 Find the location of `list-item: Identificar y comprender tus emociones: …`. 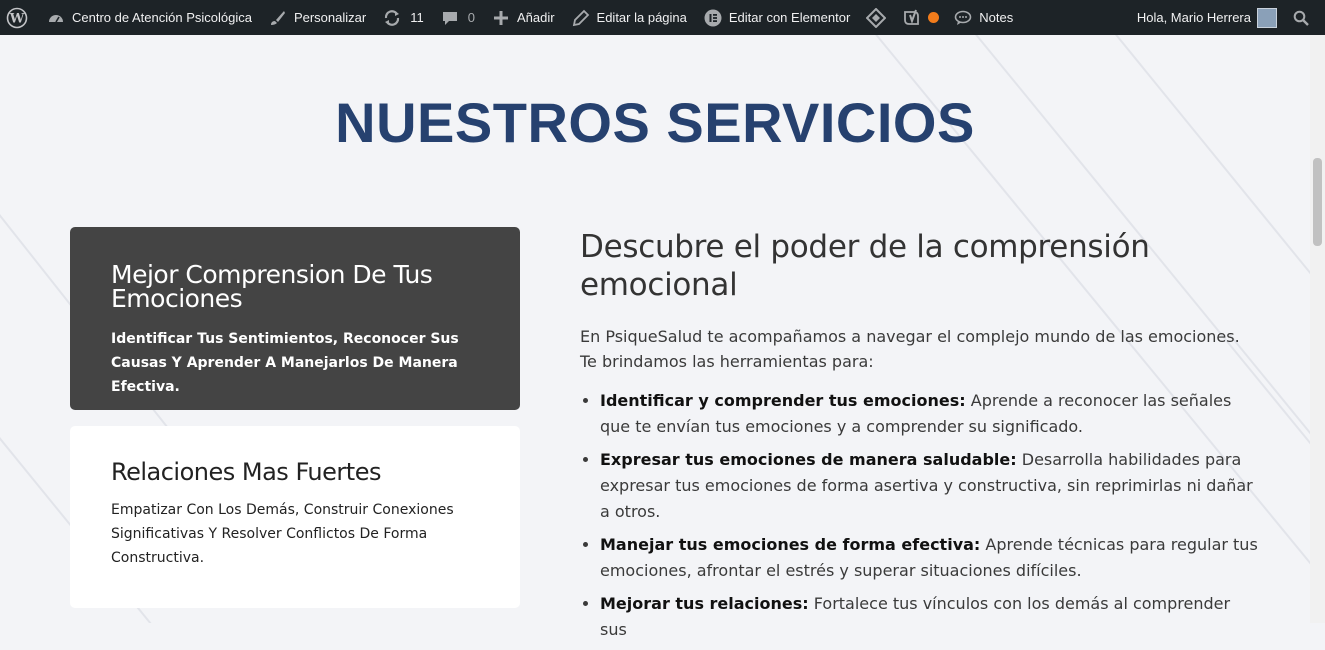

list-item: Identificar y comprender tus emociones: … is located at coordinates (930, 414).